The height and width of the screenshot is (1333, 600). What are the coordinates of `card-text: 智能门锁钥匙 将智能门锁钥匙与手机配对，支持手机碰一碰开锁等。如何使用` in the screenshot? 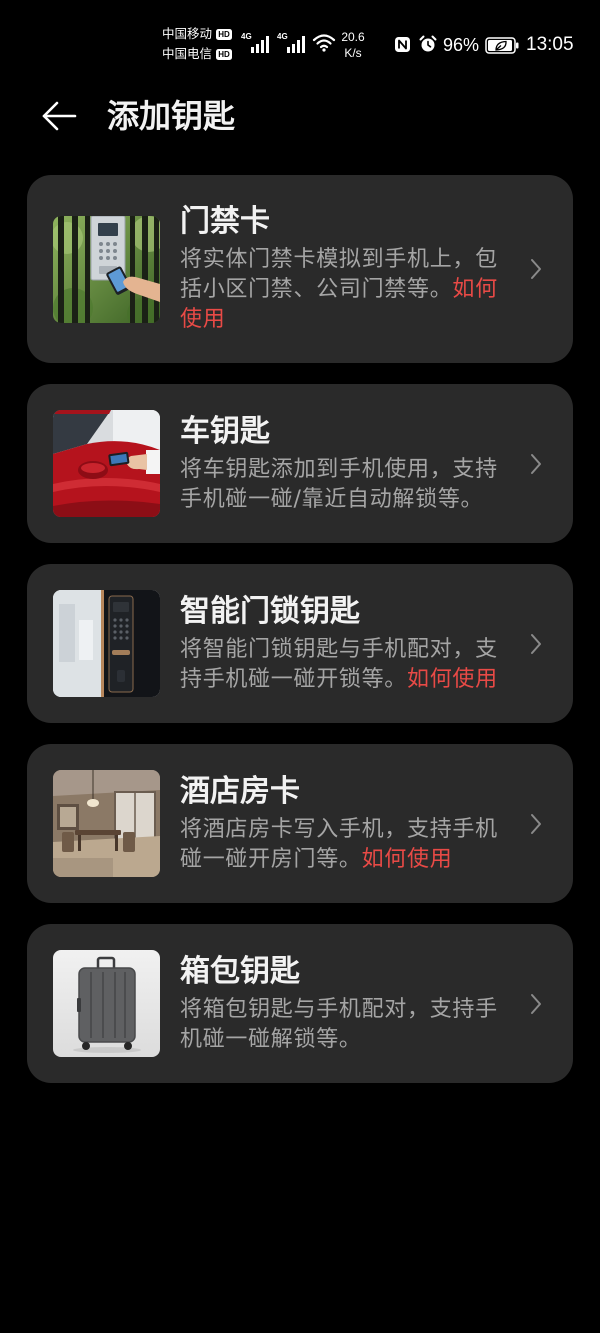 It's located at (342, 644).